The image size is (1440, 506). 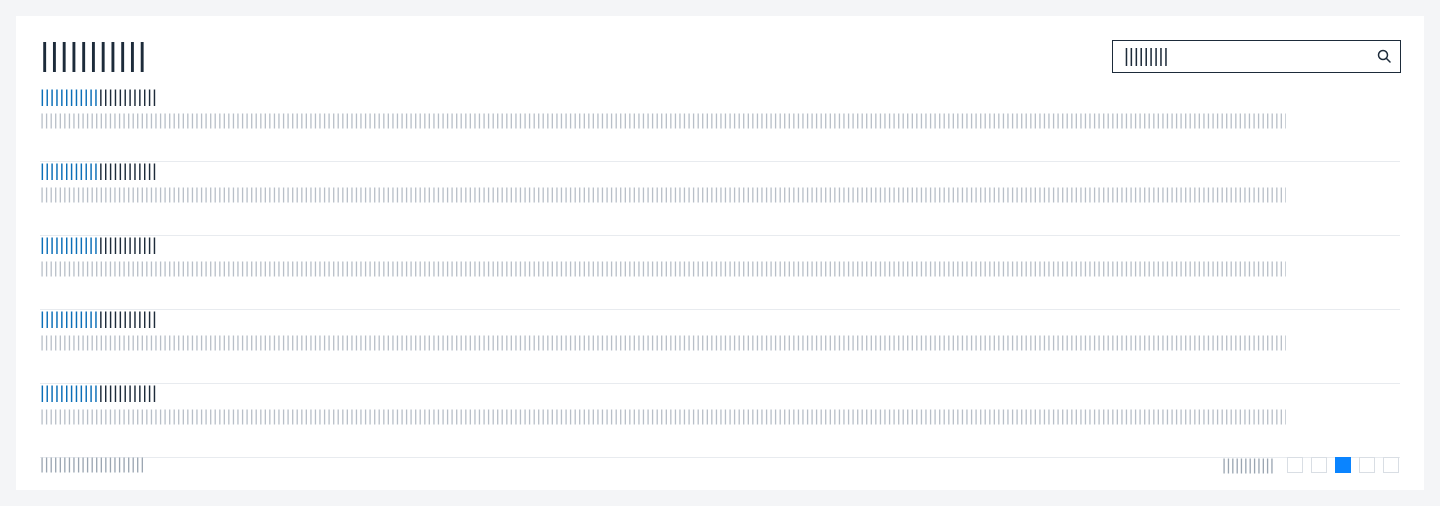 What do you see at coordinates (92, 464) in the screenshot?
I see `results-summary: ||||||||||||||||||||||||` at bounding box center [92, 464].